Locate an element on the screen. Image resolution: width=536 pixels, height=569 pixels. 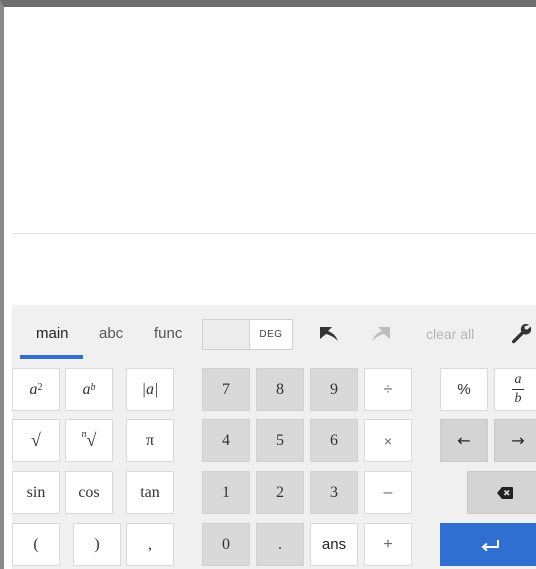
digit-5-key: 5 is located at coordinates (280, 440).